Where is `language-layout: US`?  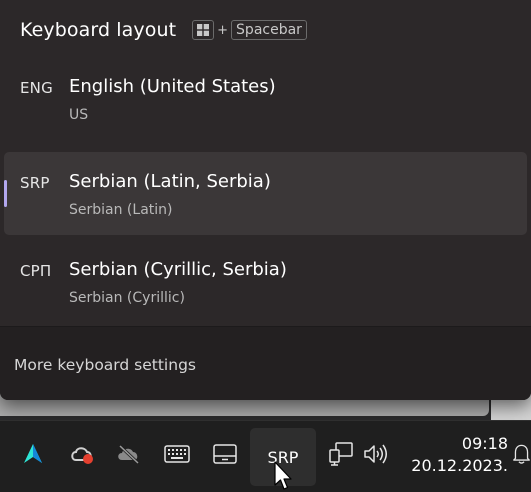
language-layout: US is located at coordinates (79, 115).